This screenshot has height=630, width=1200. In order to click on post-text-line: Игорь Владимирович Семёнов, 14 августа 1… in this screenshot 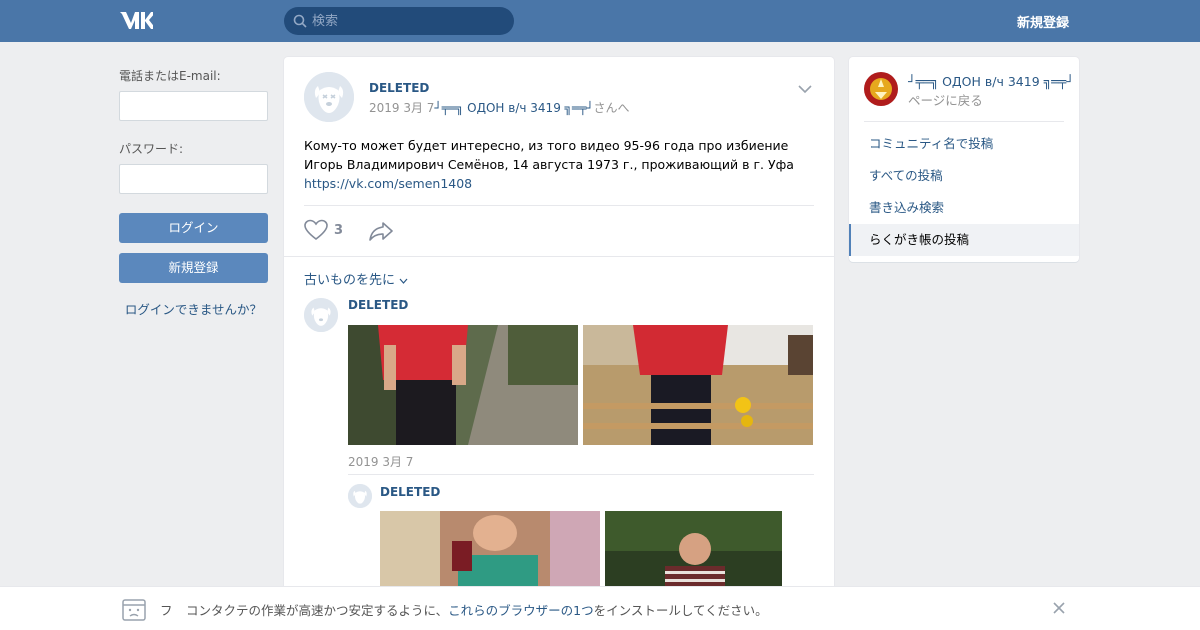, I will do `click(549, 164)`.